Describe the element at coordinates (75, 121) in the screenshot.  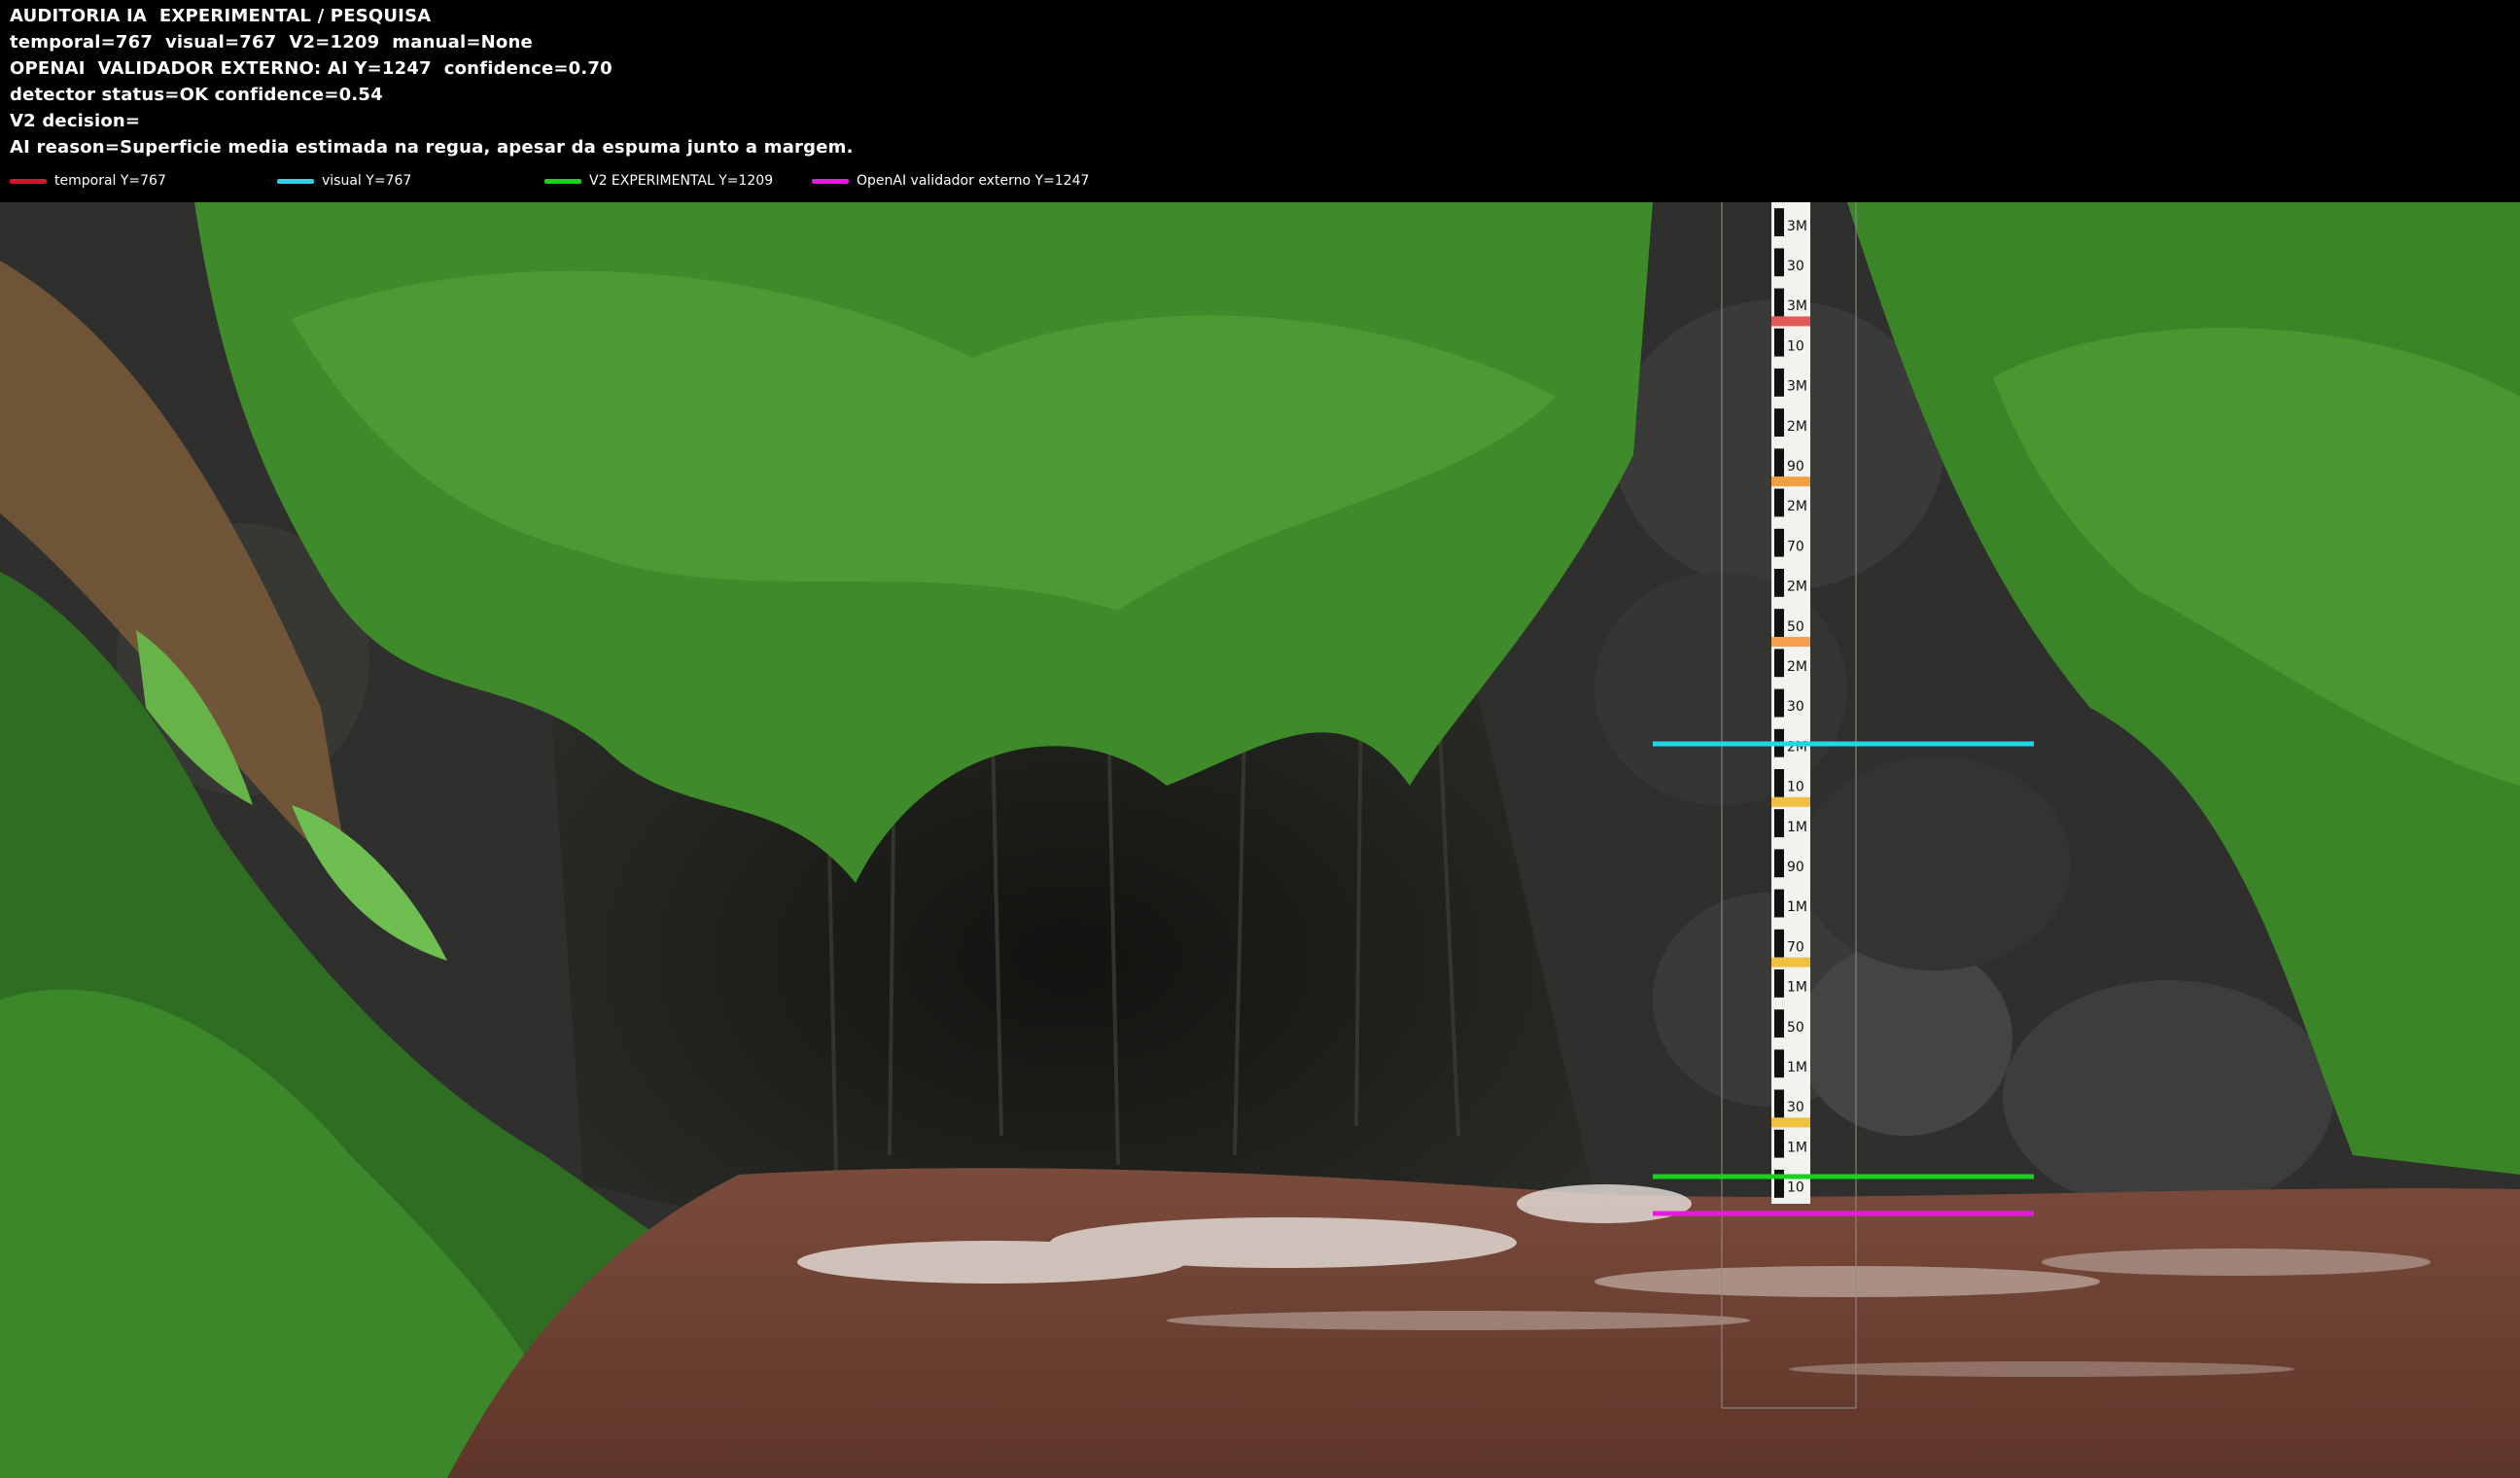
I see `header-v2-decision: V2 decision=` at that location.